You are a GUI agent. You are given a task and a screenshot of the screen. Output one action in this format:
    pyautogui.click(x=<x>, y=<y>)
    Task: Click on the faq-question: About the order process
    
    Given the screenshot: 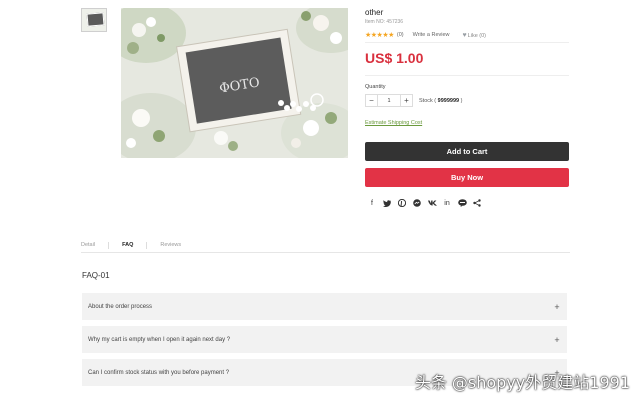 What is the action you would take?
    pyautogui.click(x=120, y=306)
    